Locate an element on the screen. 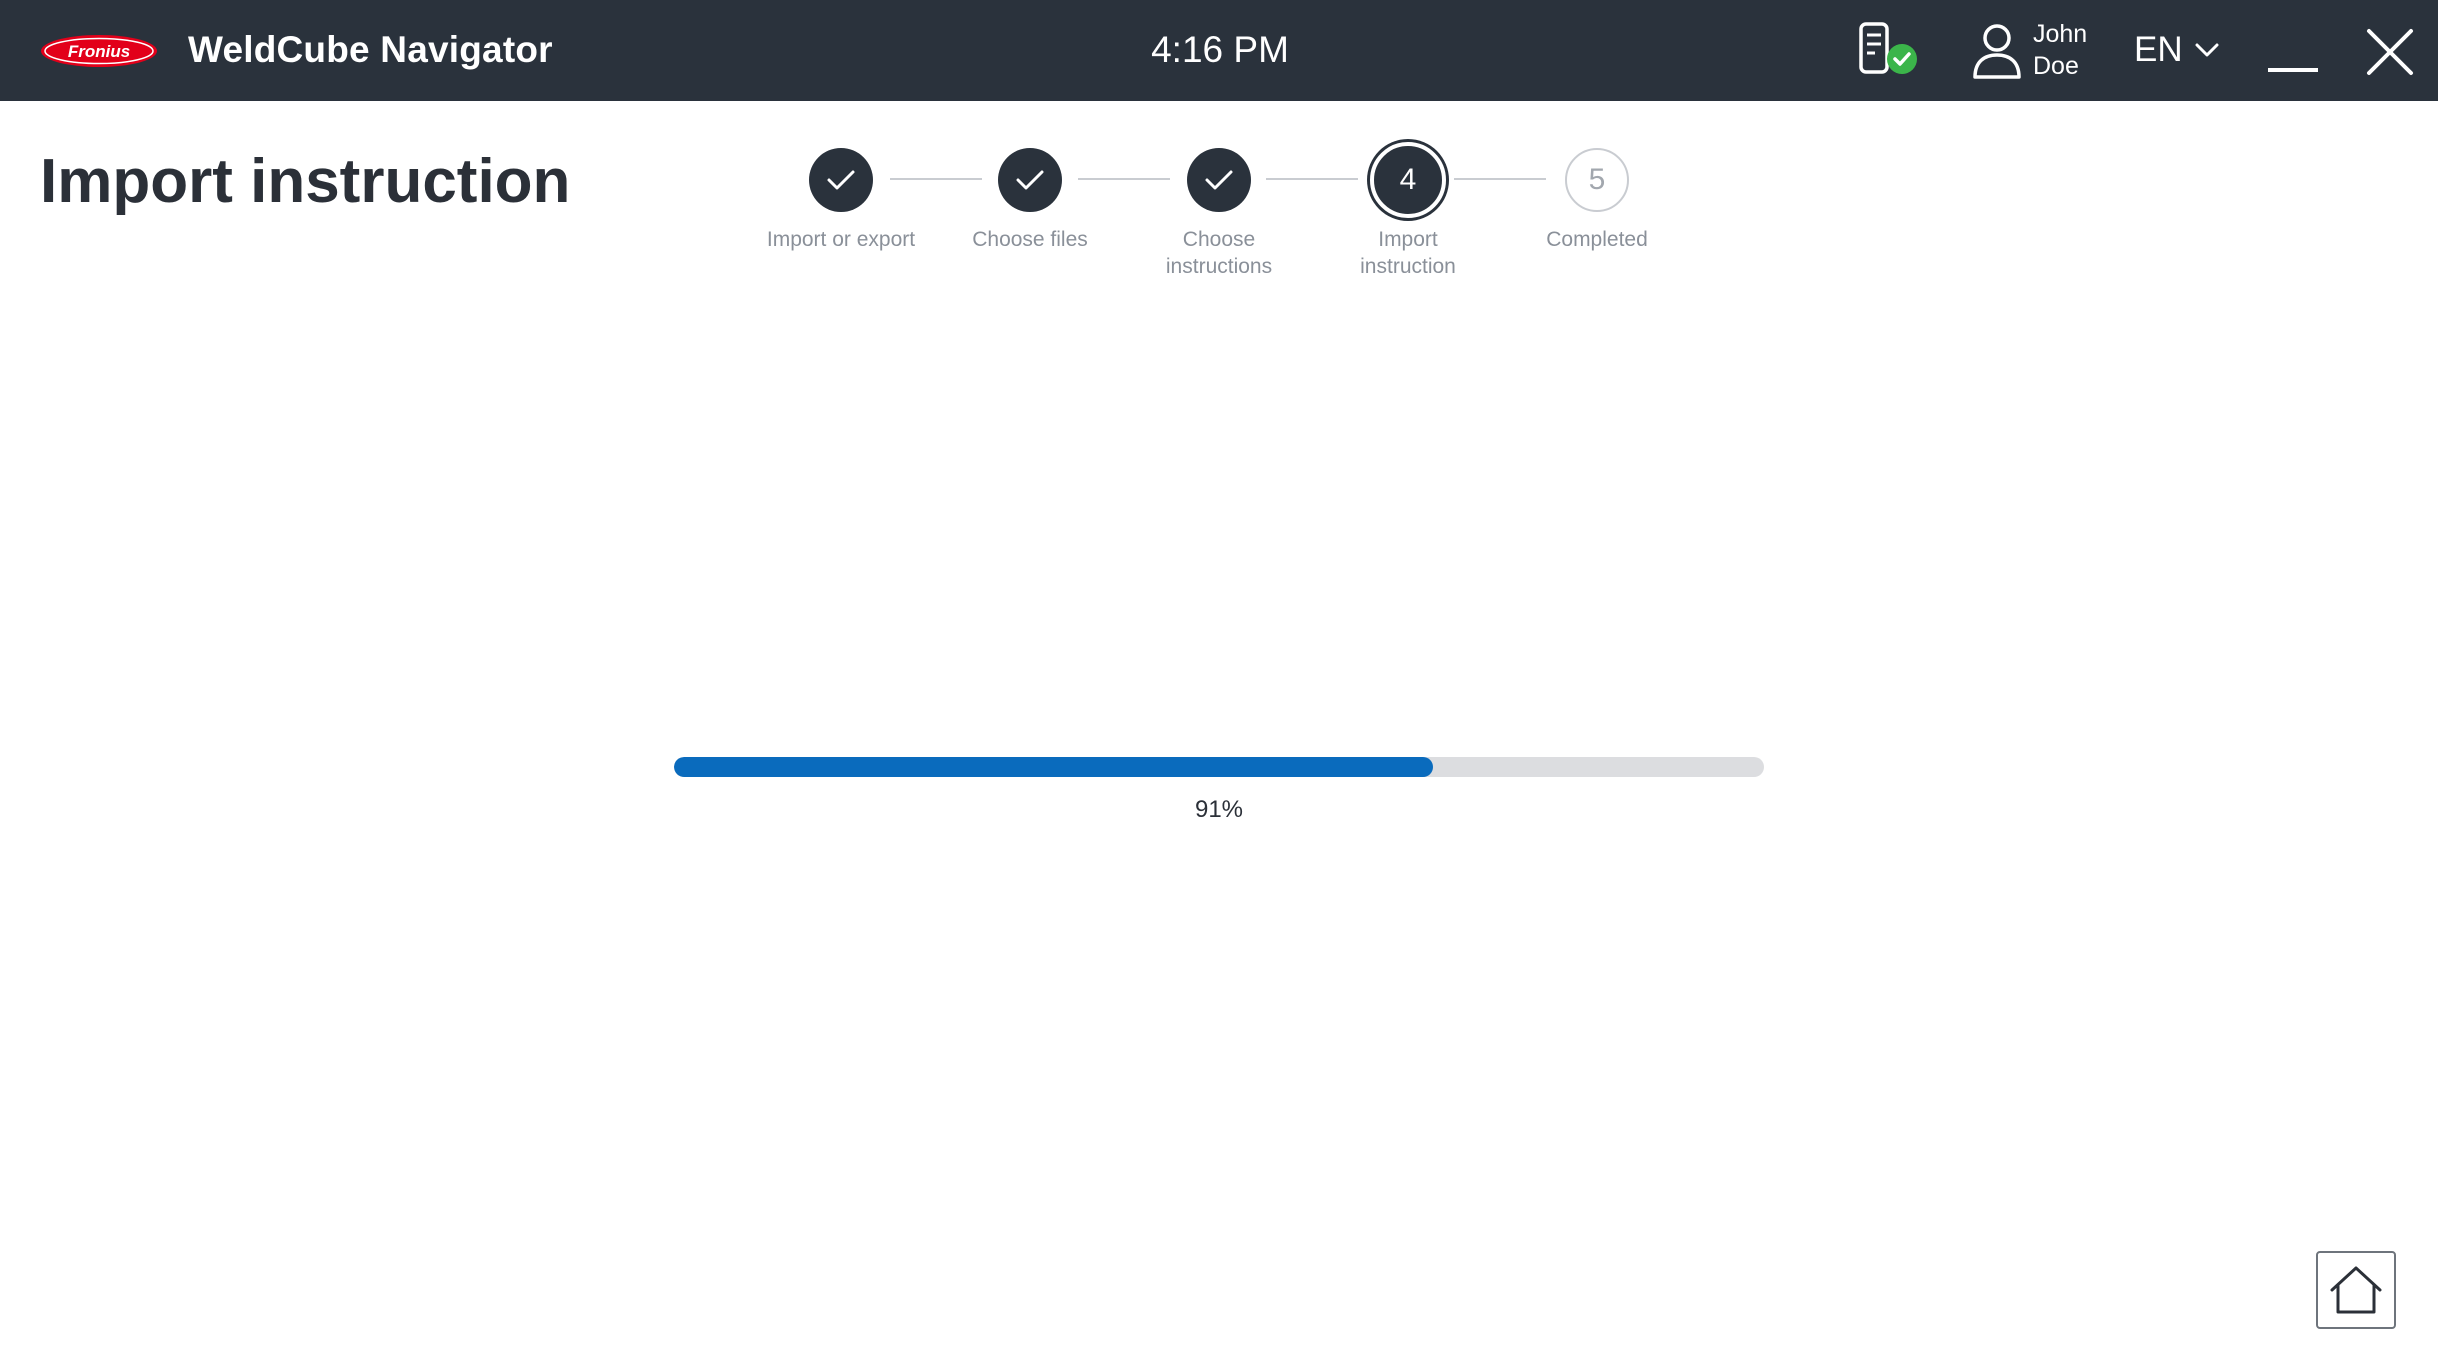 This screenshot has height=1372, width=2438. step-label: Choose files is located at coordinates (1030, 239).